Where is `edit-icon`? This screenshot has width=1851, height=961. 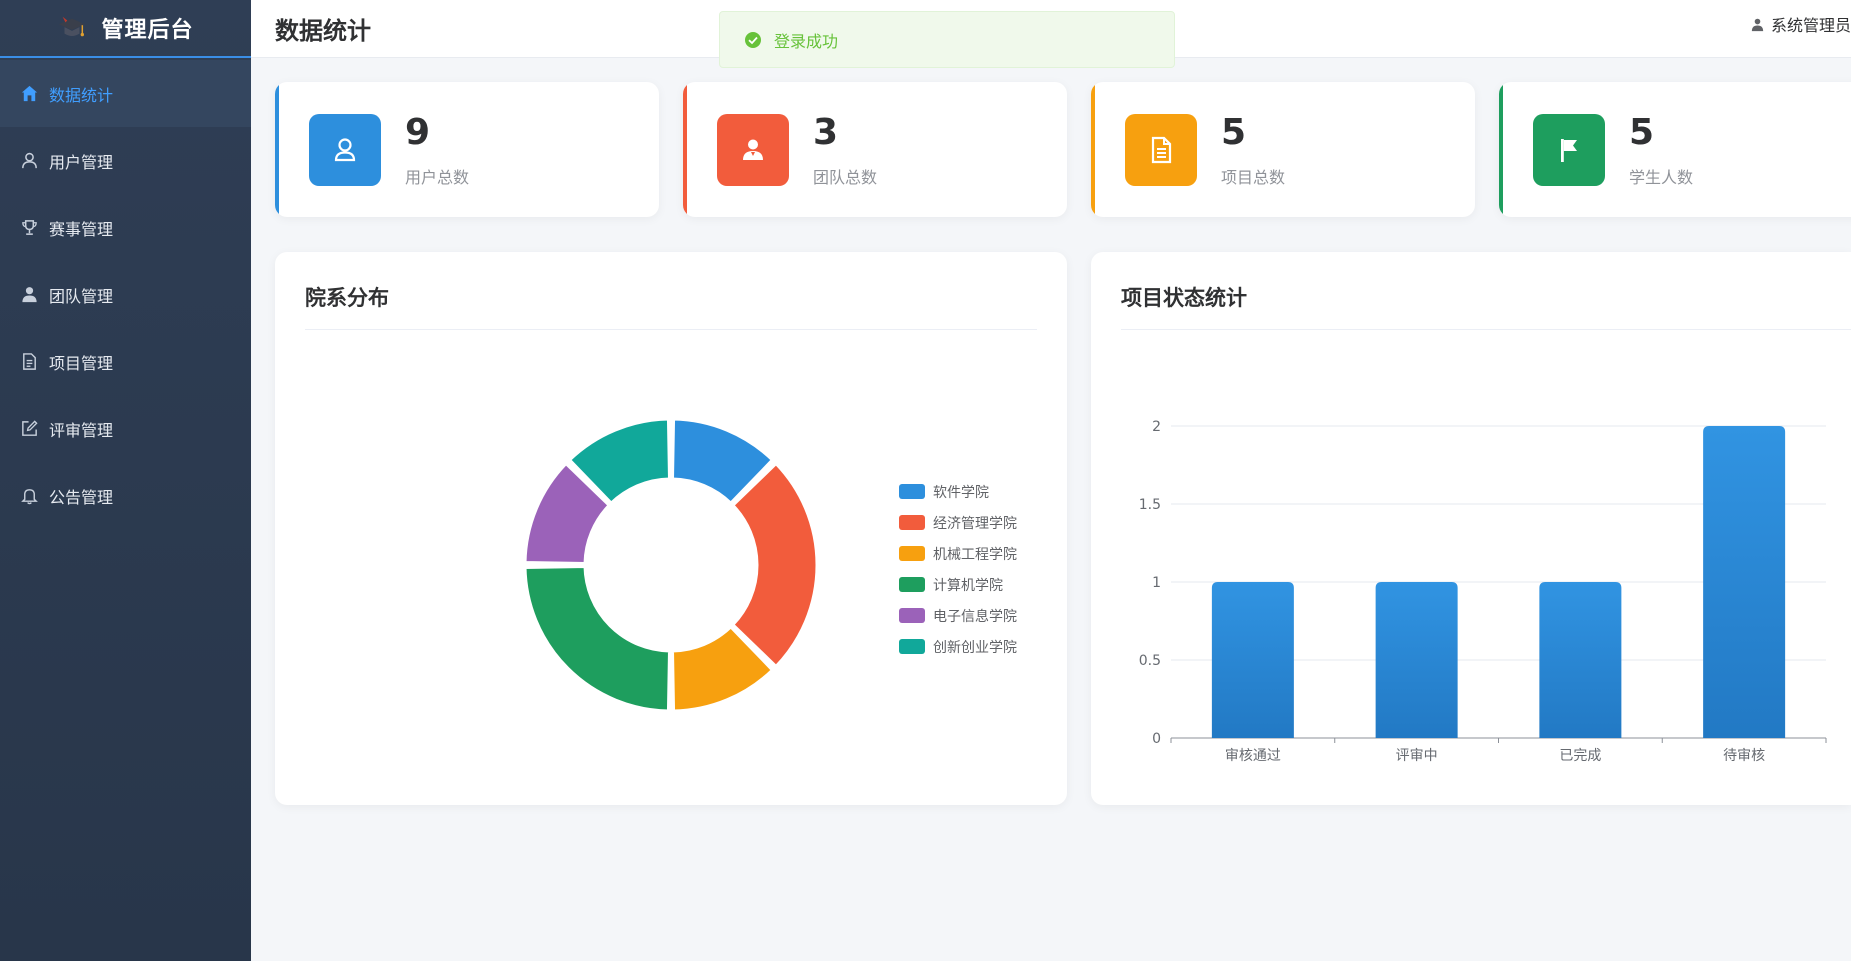
edit-icon is located at coordinates (30, 428).